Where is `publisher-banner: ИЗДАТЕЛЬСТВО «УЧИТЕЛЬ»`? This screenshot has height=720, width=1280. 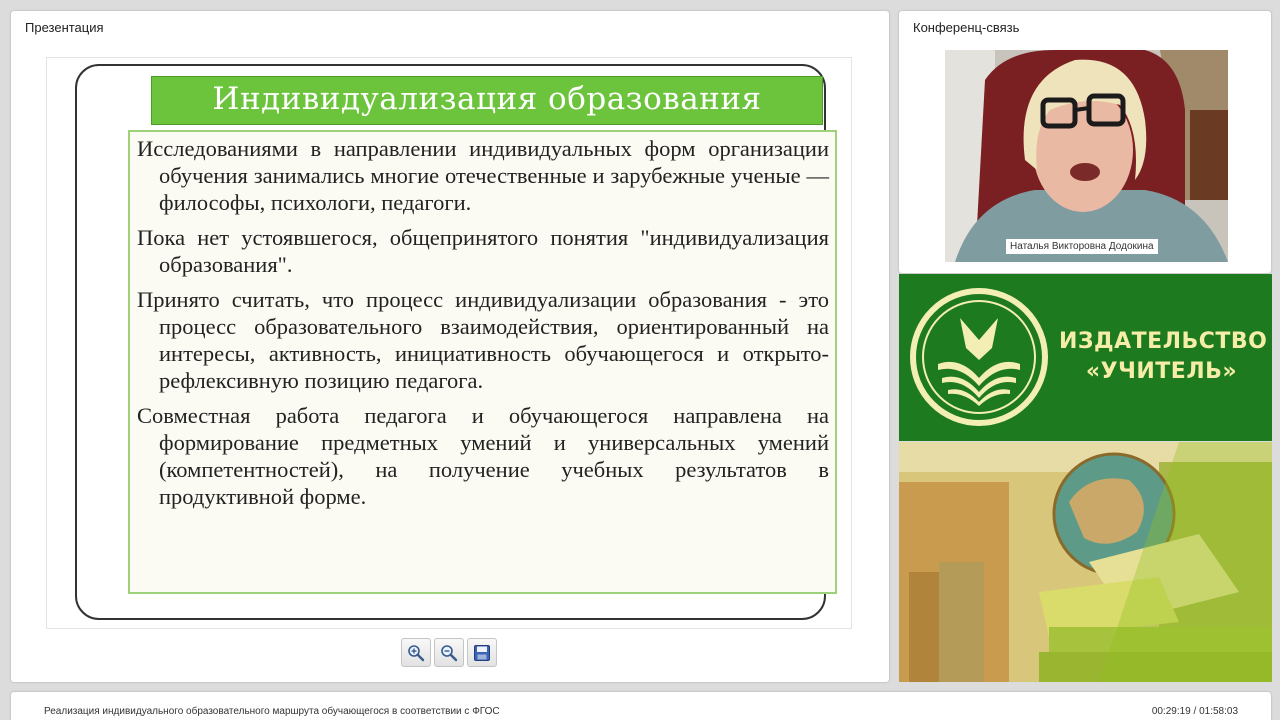
publisher-banner: ИЗДАТЕЛЬСТВО «УЧИТЕЛЬ» is located at coordinates (1085, 357).